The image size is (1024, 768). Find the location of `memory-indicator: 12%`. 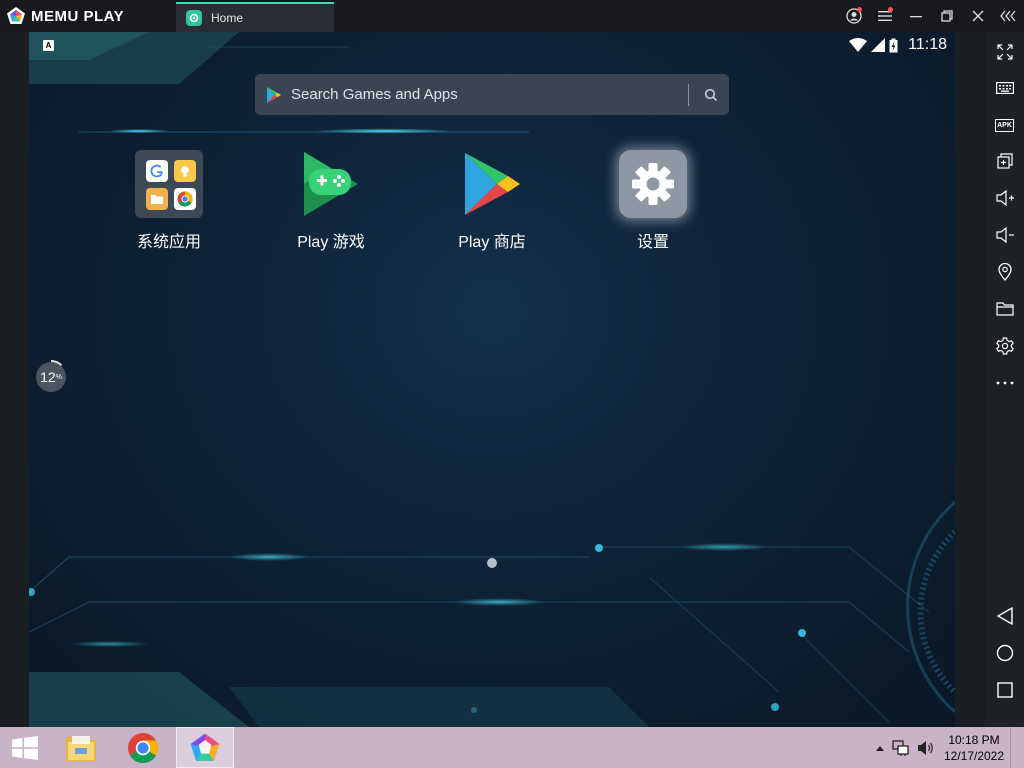

memory-indicator: 12% is located at coordinates (51, 377).